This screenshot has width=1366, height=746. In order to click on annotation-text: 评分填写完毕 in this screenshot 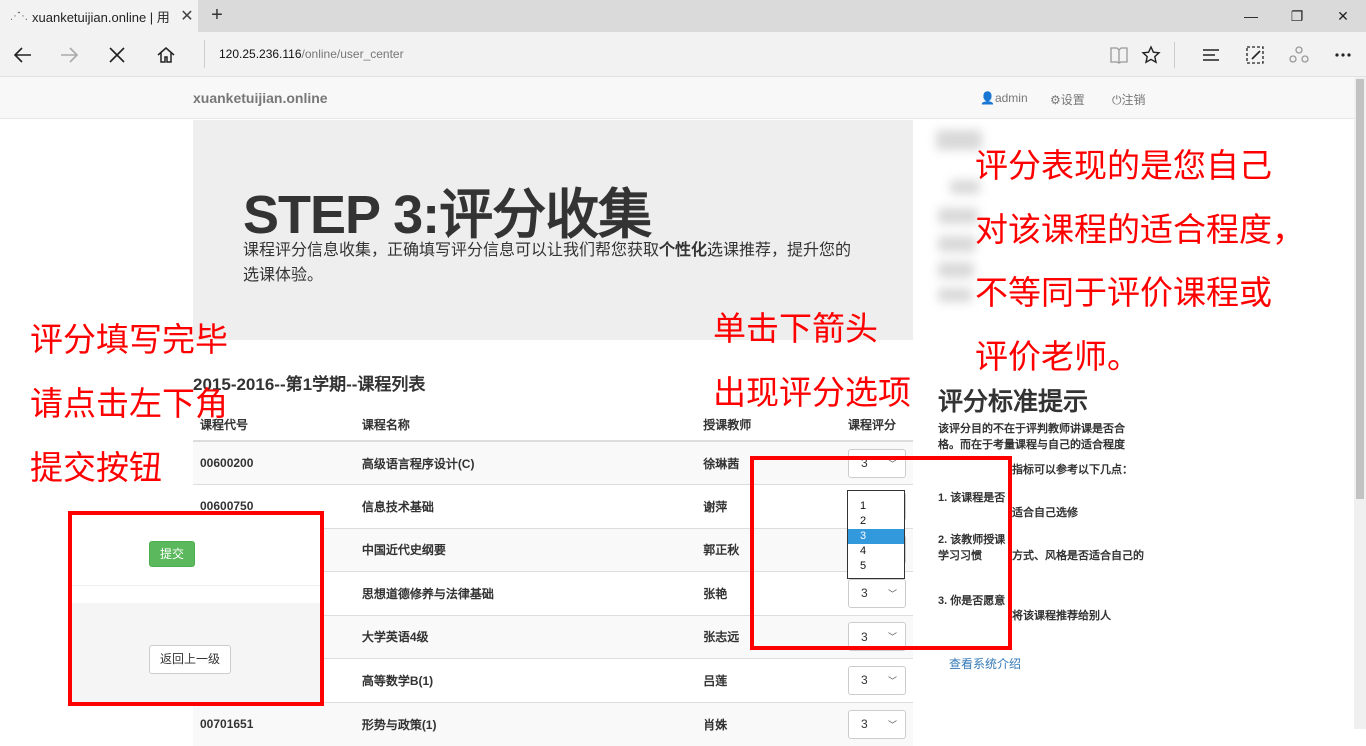, I will do `click(129, 339)`.